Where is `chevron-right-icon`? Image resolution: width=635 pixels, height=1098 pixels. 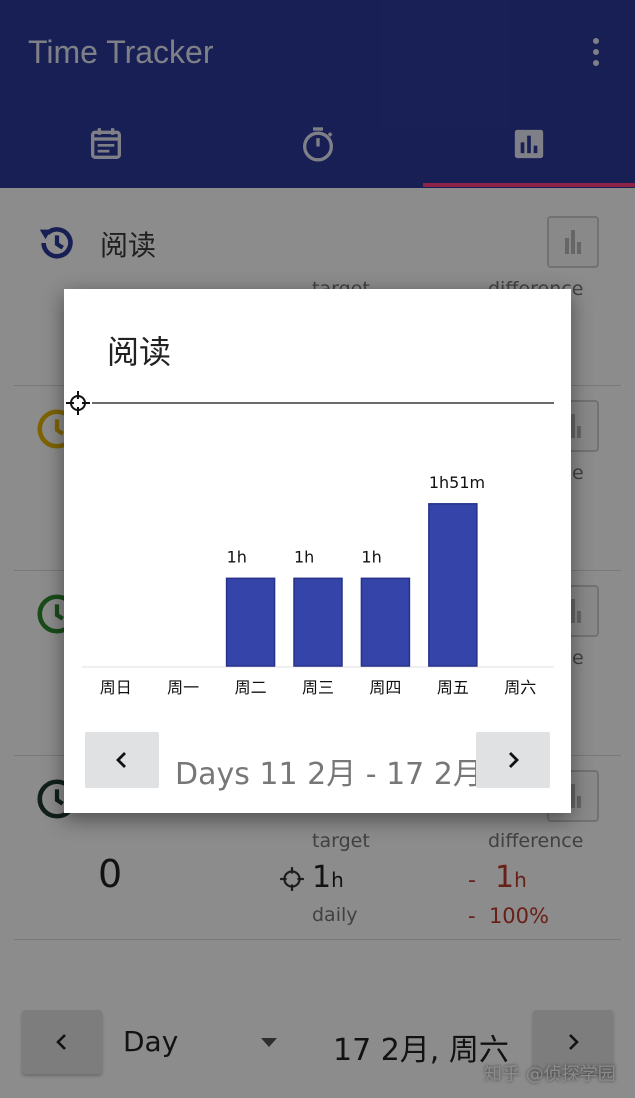
chevron-right-icon is located at coordinates (514, 760).